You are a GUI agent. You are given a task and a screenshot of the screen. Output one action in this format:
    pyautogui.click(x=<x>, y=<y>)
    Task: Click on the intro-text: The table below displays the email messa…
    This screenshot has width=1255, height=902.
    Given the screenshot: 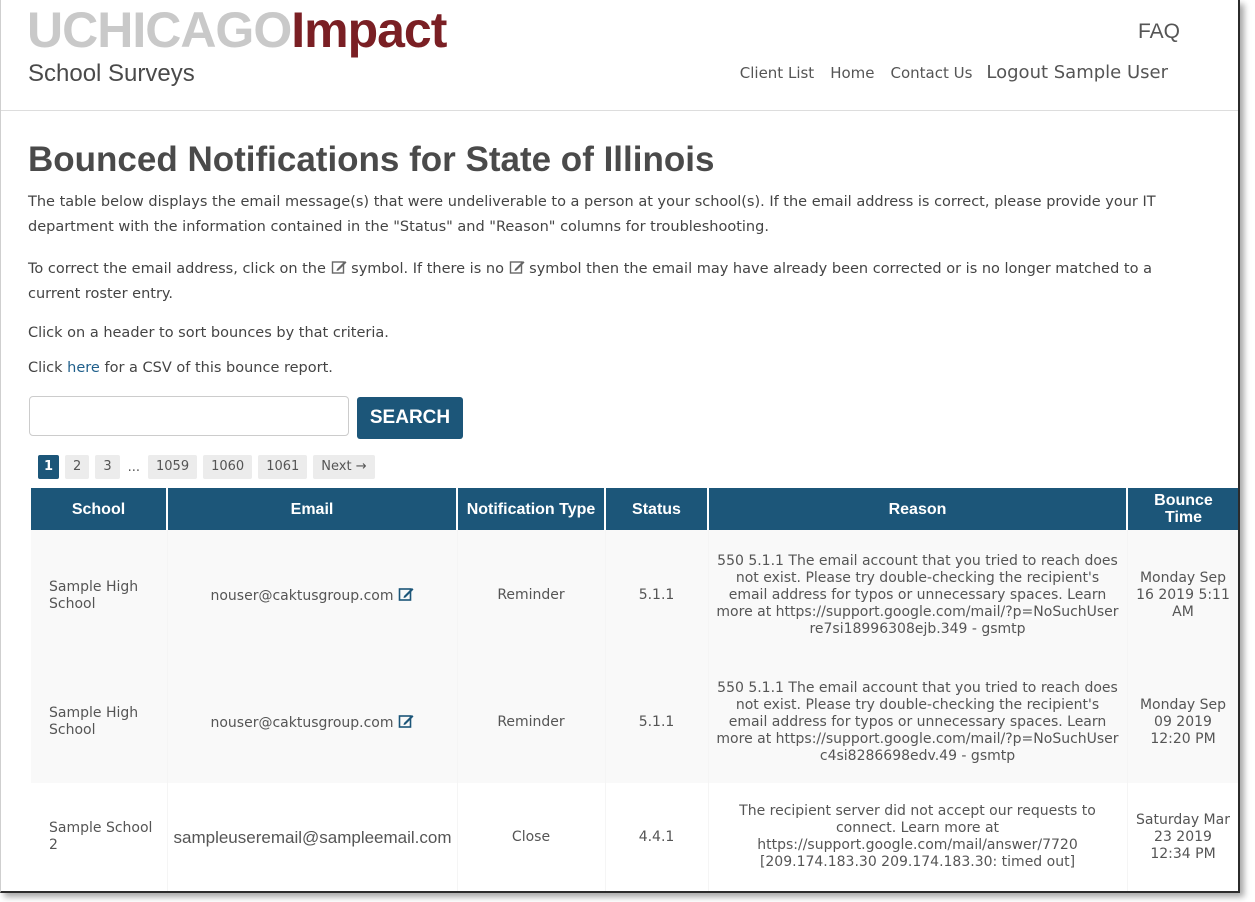 What is the action you would take?
    pyautogui.click(x=592, y=214)
    